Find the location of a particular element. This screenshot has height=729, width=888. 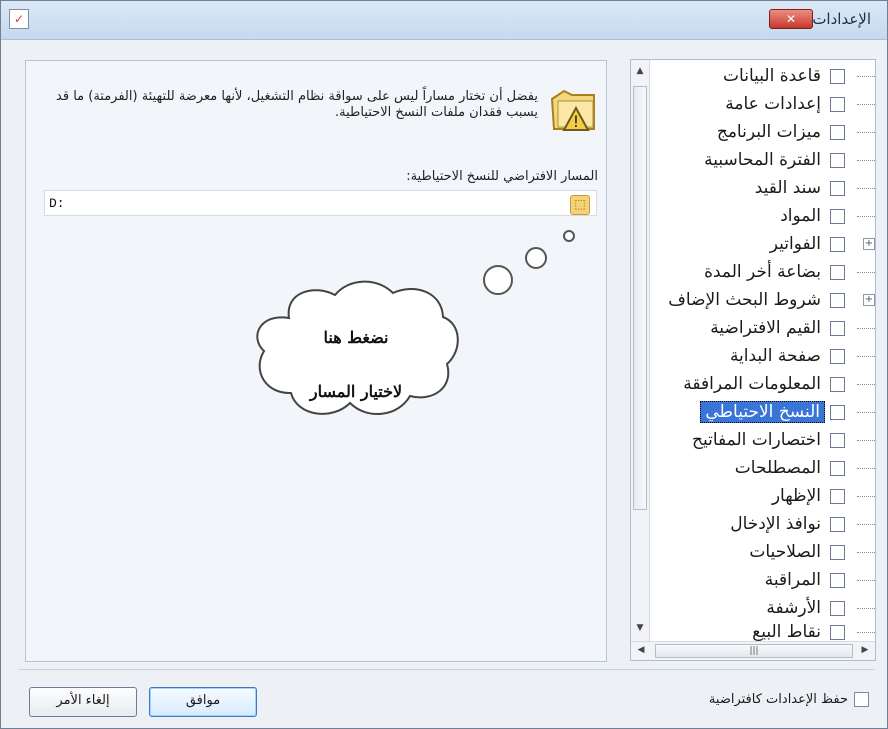

backup-path-value: D: is located at coordinates (57, 203).